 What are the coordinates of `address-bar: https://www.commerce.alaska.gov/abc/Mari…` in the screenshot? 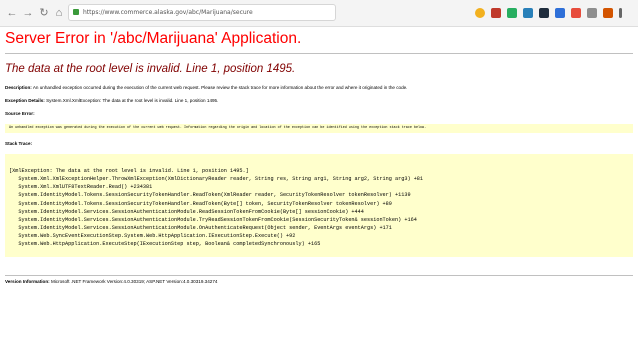 It's located at (202, 12).